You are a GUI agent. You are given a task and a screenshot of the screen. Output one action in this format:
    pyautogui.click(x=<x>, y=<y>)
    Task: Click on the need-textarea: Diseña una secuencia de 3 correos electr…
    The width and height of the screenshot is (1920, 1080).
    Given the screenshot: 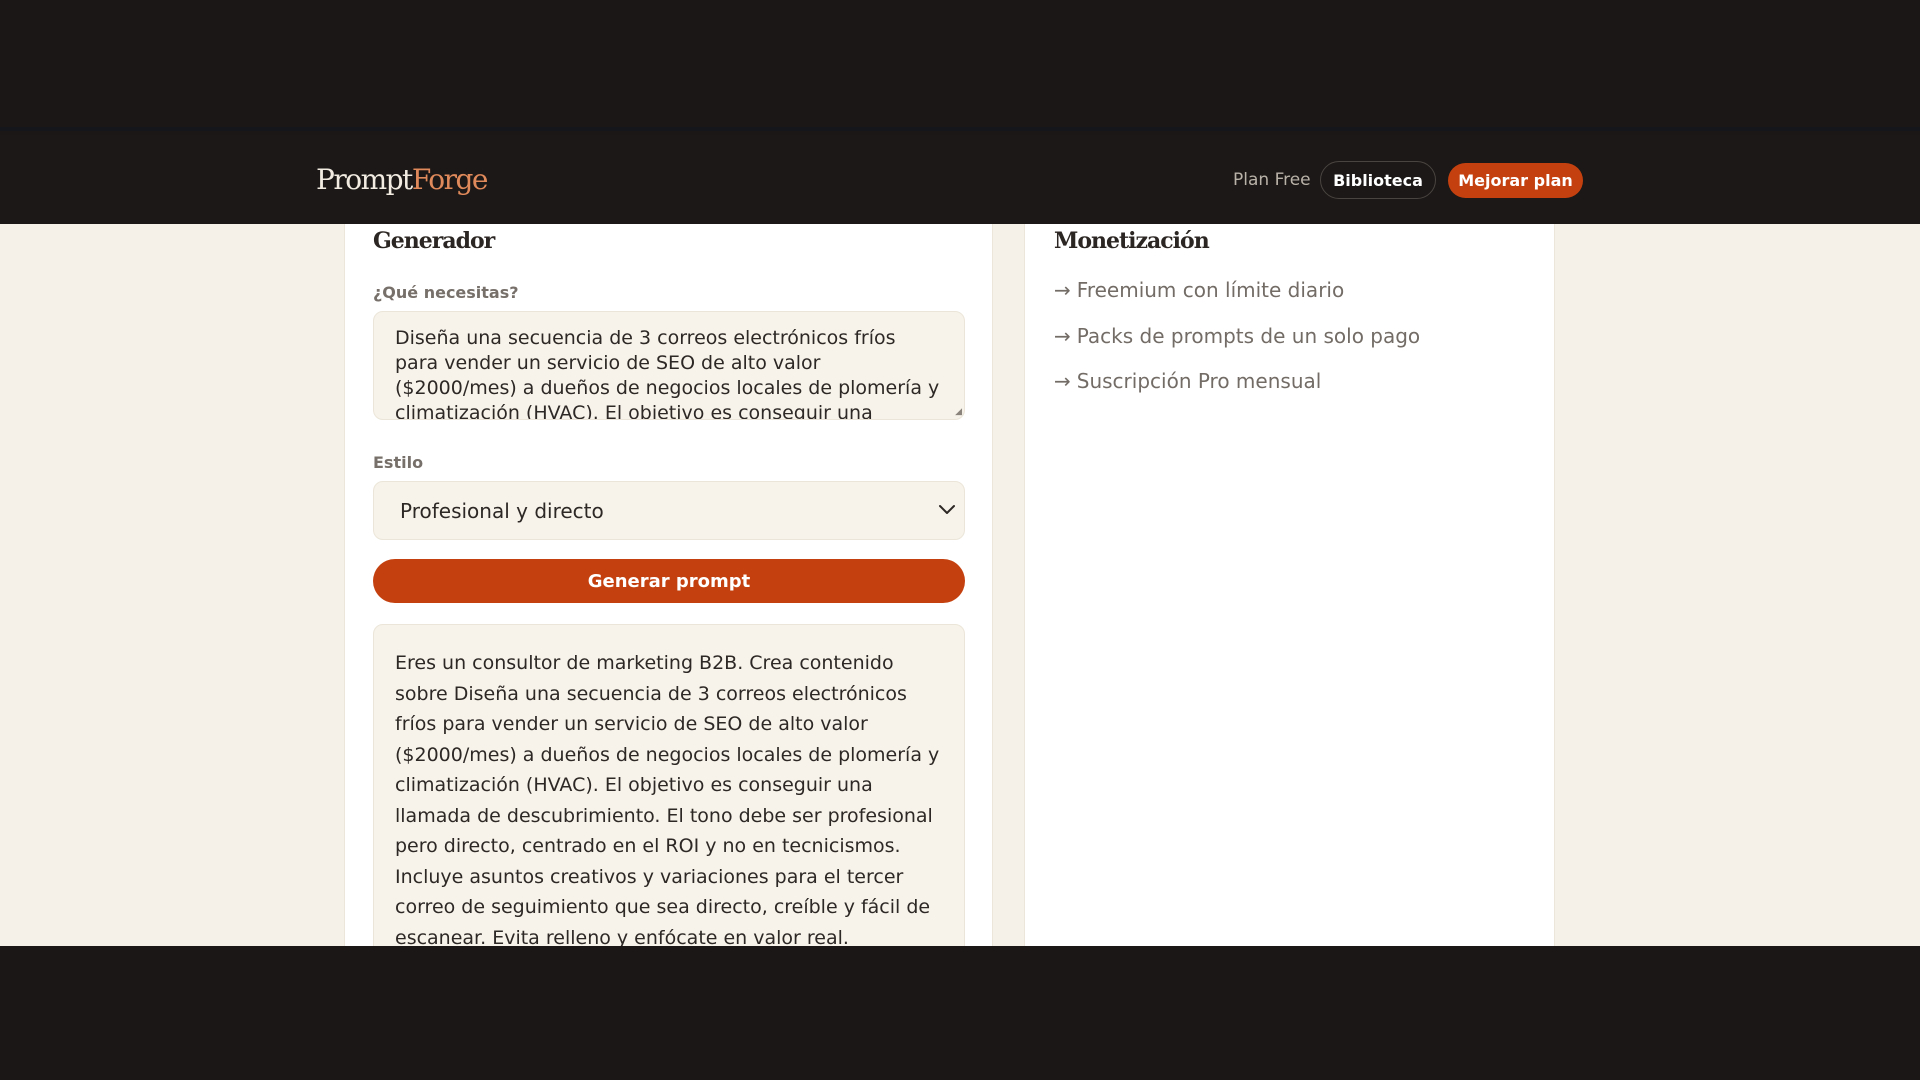 What is the action you would take?
    pyautogui.click(x=669, y=365)
    